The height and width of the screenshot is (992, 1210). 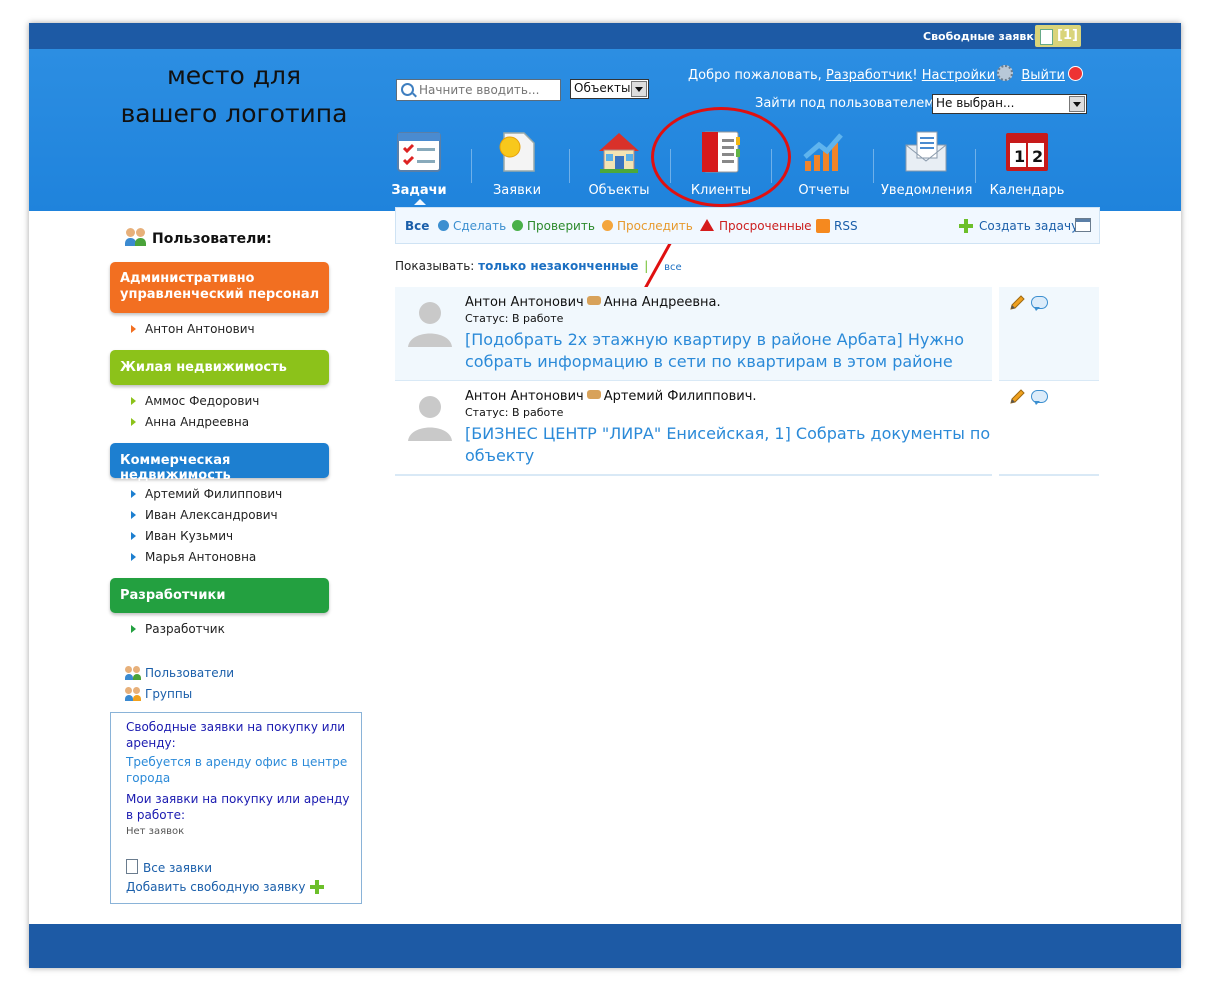 I want to click on all-requests-link: Все заявки, so click(x=169, y=867).